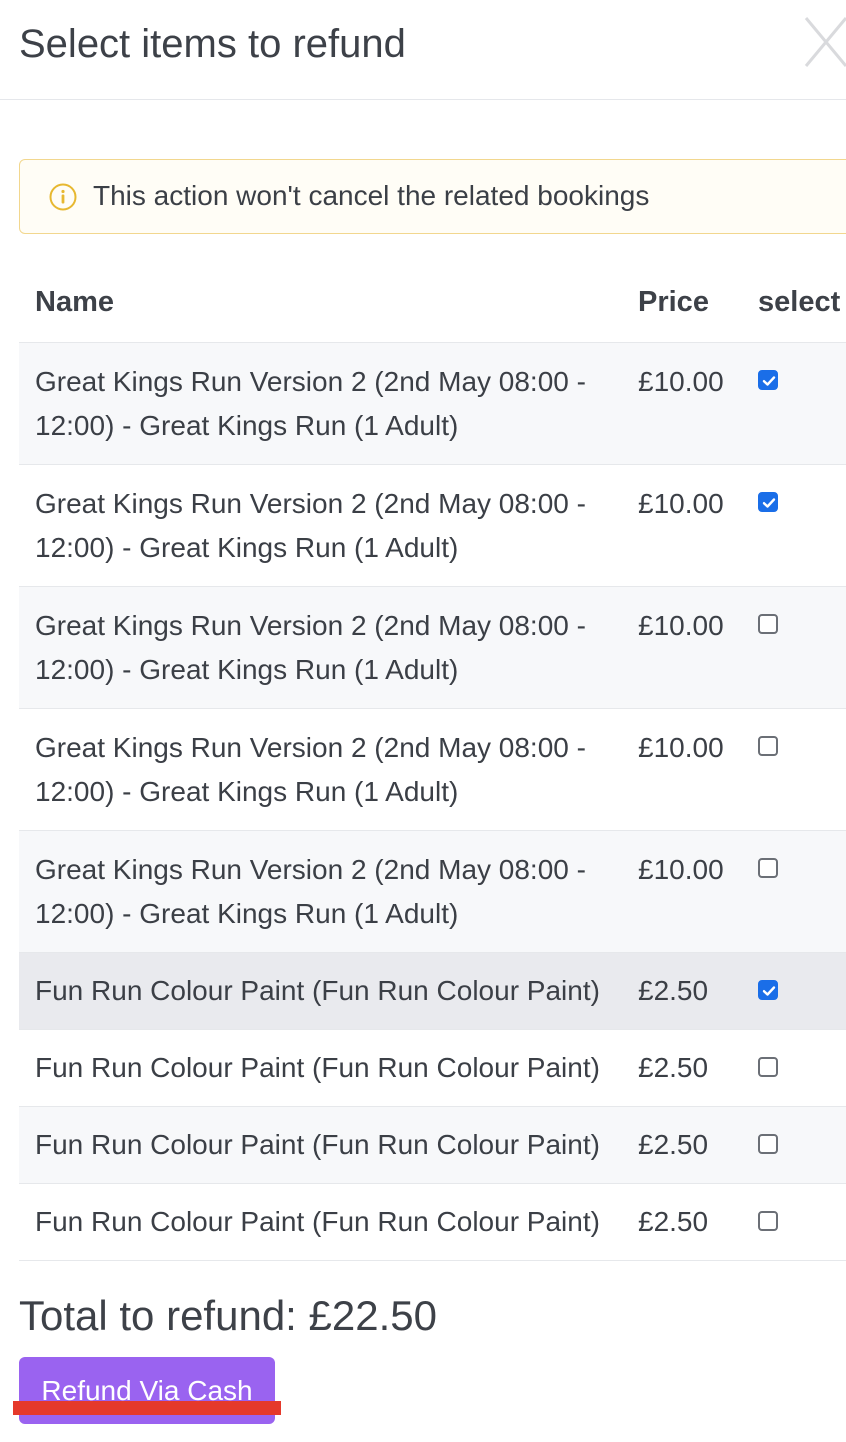  I want to click on column-header-price: Price, so click(673, 302).